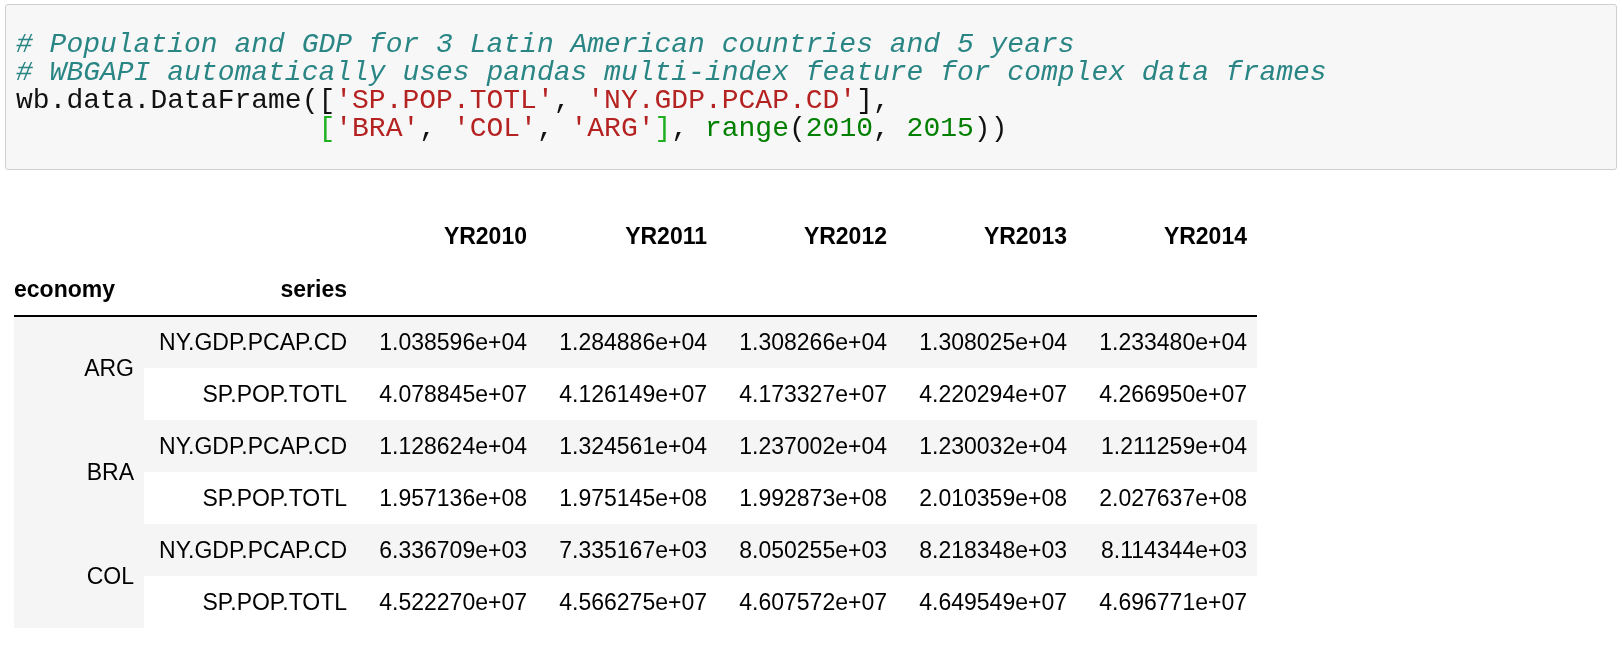 The height and width of the screenshot is (646, 1622). Describe the element at coordinates (627, 446) in the screenshot. I see `table-cell: 1.324561e+04` at that location.